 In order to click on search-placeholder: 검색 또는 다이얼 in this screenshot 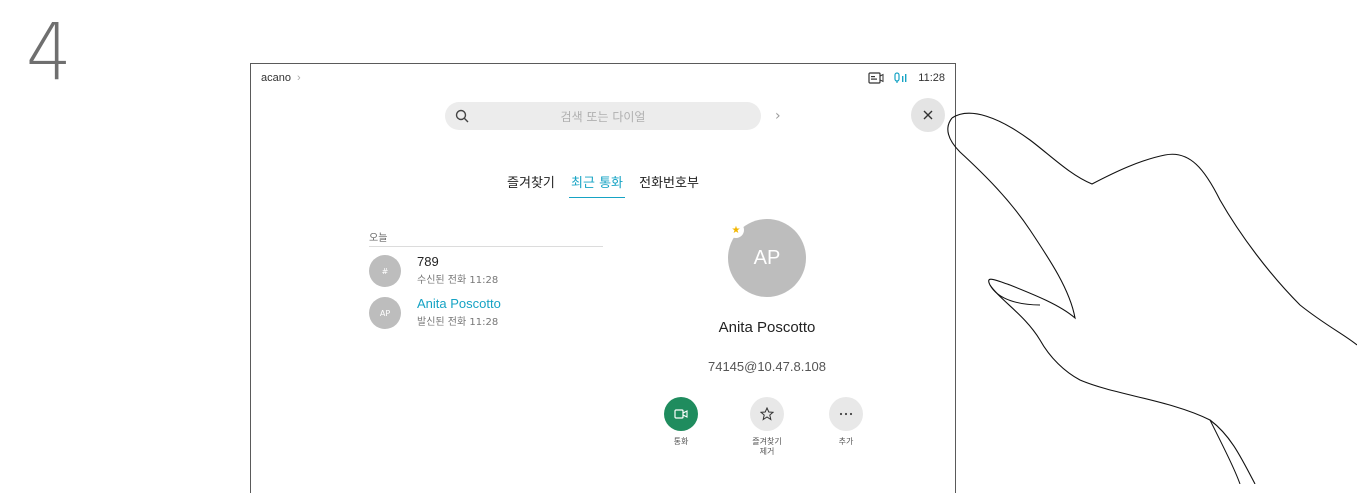, I will do `click(603, 117)`.